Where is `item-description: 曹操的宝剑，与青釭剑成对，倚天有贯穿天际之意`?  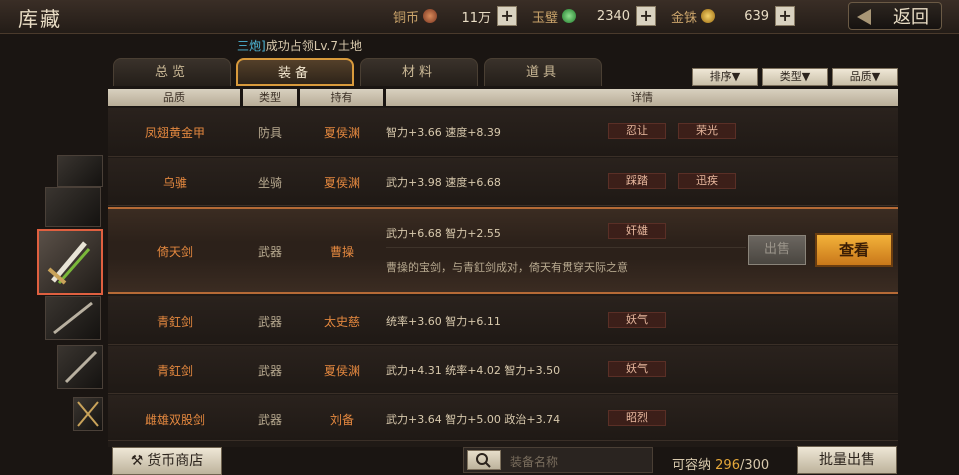 item-description: 曹操的宝剑，与青釭剑成对，倚天有贯穿天际之意 is located at coordinates (507, 267).